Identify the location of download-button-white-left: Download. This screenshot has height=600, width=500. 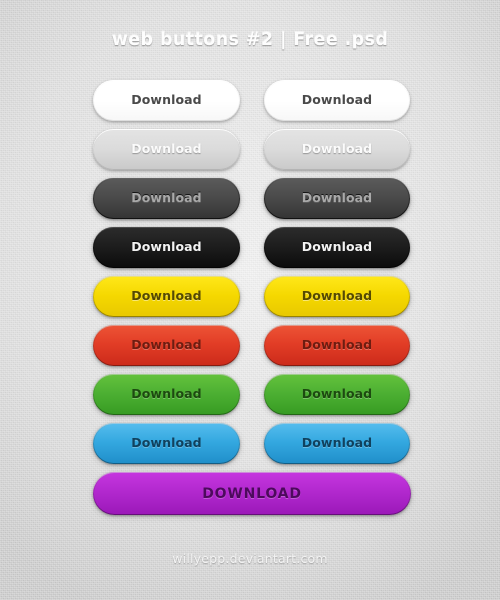
(166, 100).